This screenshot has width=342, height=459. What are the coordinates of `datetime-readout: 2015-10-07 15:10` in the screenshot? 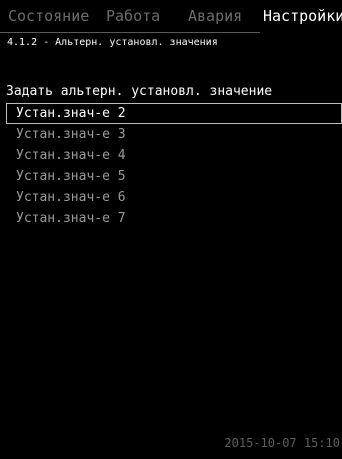 It's located at (282, 443).